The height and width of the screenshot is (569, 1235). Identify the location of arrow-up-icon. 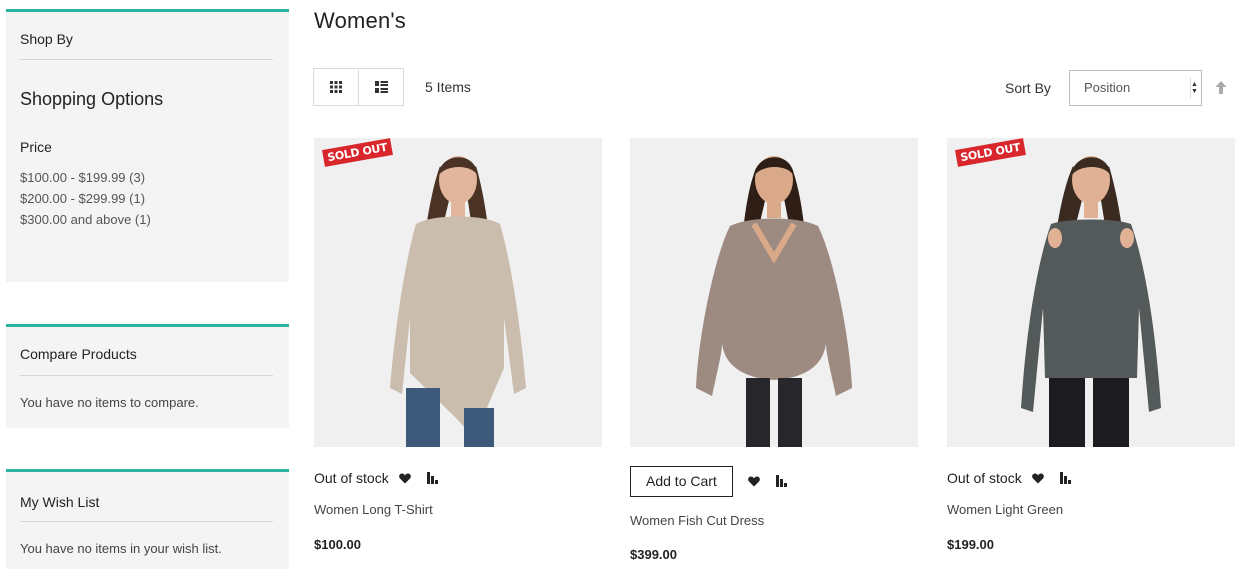
(1221, 88).